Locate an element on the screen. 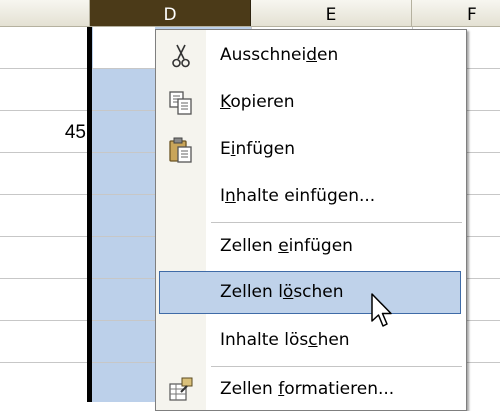 This screenshot has height=411, width=500. paste-icon is located at coordinates (180, 150).